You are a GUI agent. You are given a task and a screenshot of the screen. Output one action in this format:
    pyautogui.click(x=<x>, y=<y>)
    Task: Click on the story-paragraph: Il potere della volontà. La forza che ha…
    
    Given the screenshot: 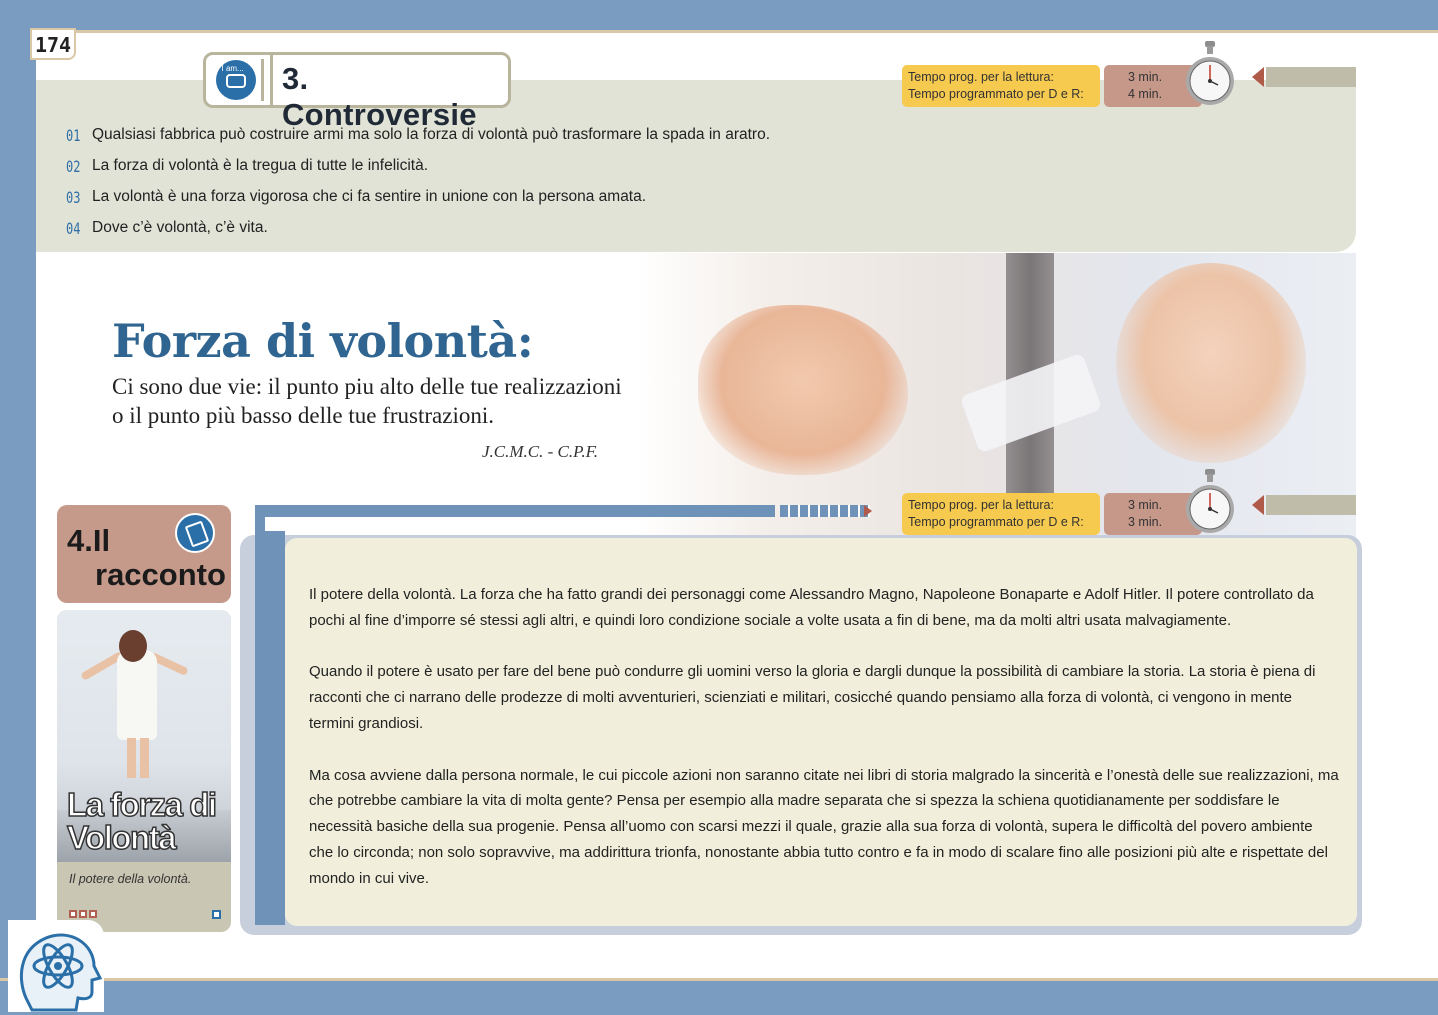 What is the action you would take?
    pyautogui.click(x=811, y=607)
    